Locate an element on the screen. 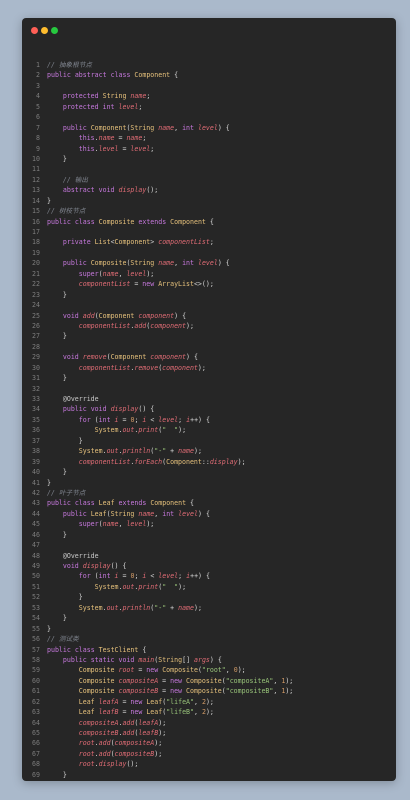 The image size is (410, 800). line-number: 6 is located at coordinates (38, 117).